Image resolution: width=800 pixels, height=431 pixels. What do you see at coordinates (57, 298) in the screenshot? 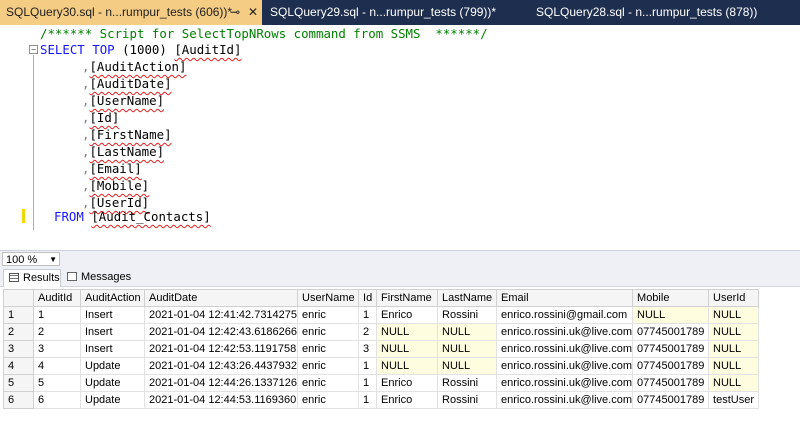
I see `column-header: AuditId` at bounding box center [57, 298].